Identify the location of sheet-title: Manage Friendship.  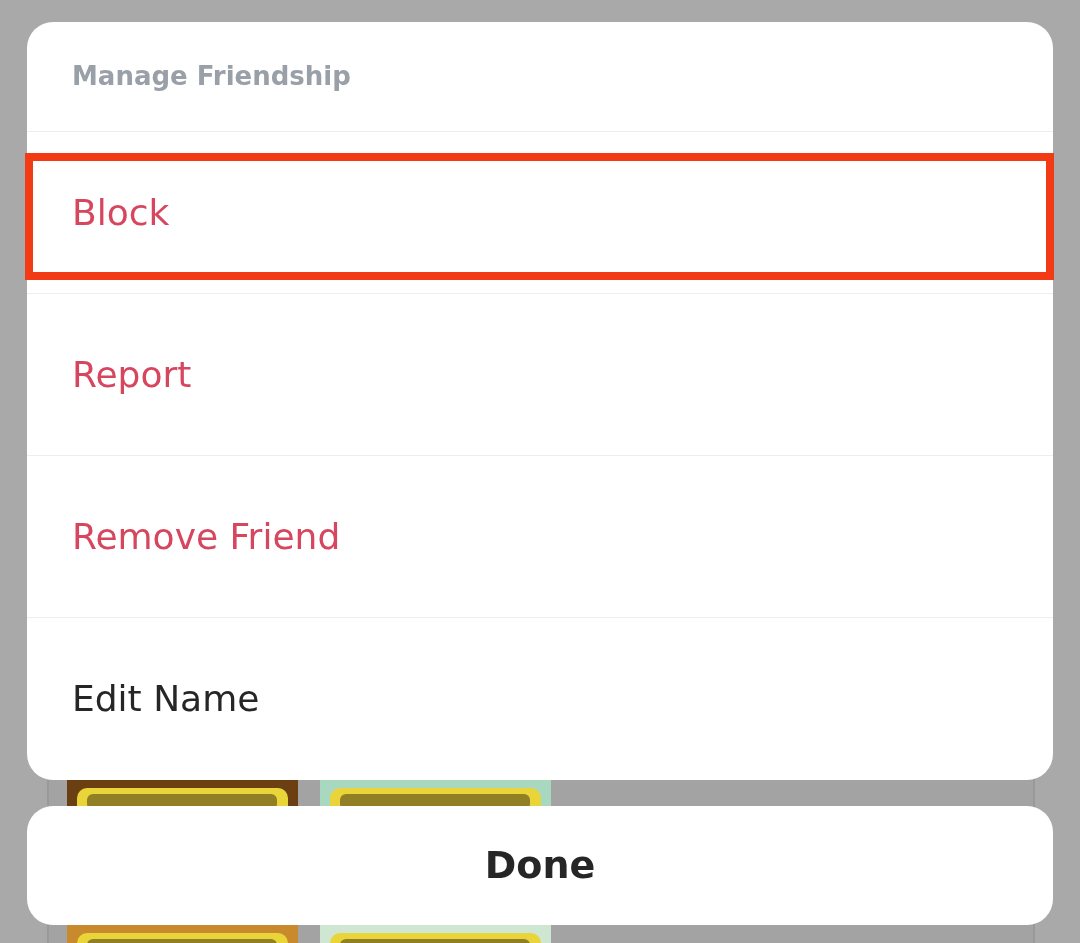
(540, 77).